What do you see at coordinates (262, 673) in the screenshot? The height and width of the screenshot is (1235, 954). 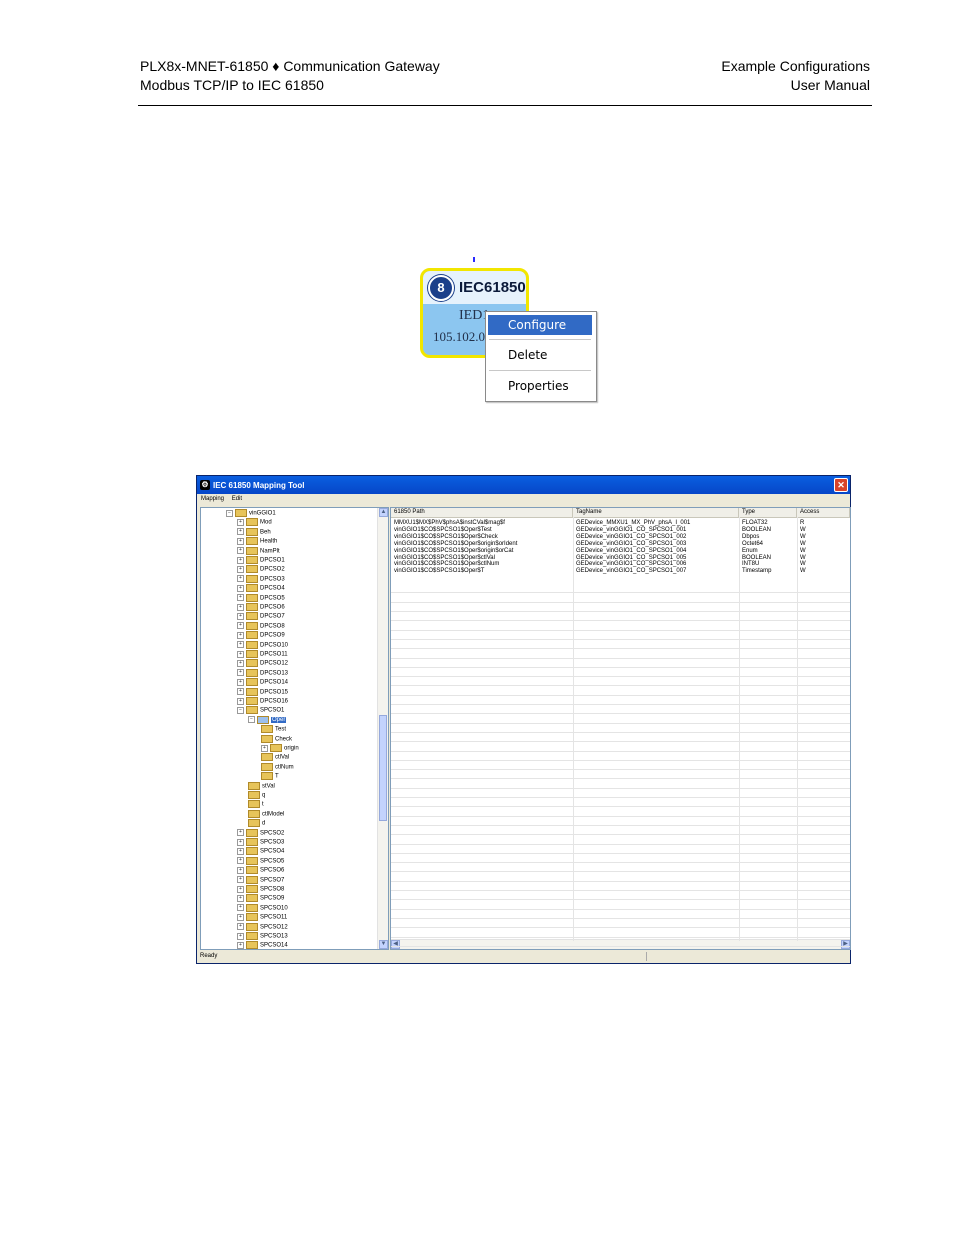 I see `tree-node: + DPCSO13` at bounding box center [262, 673].